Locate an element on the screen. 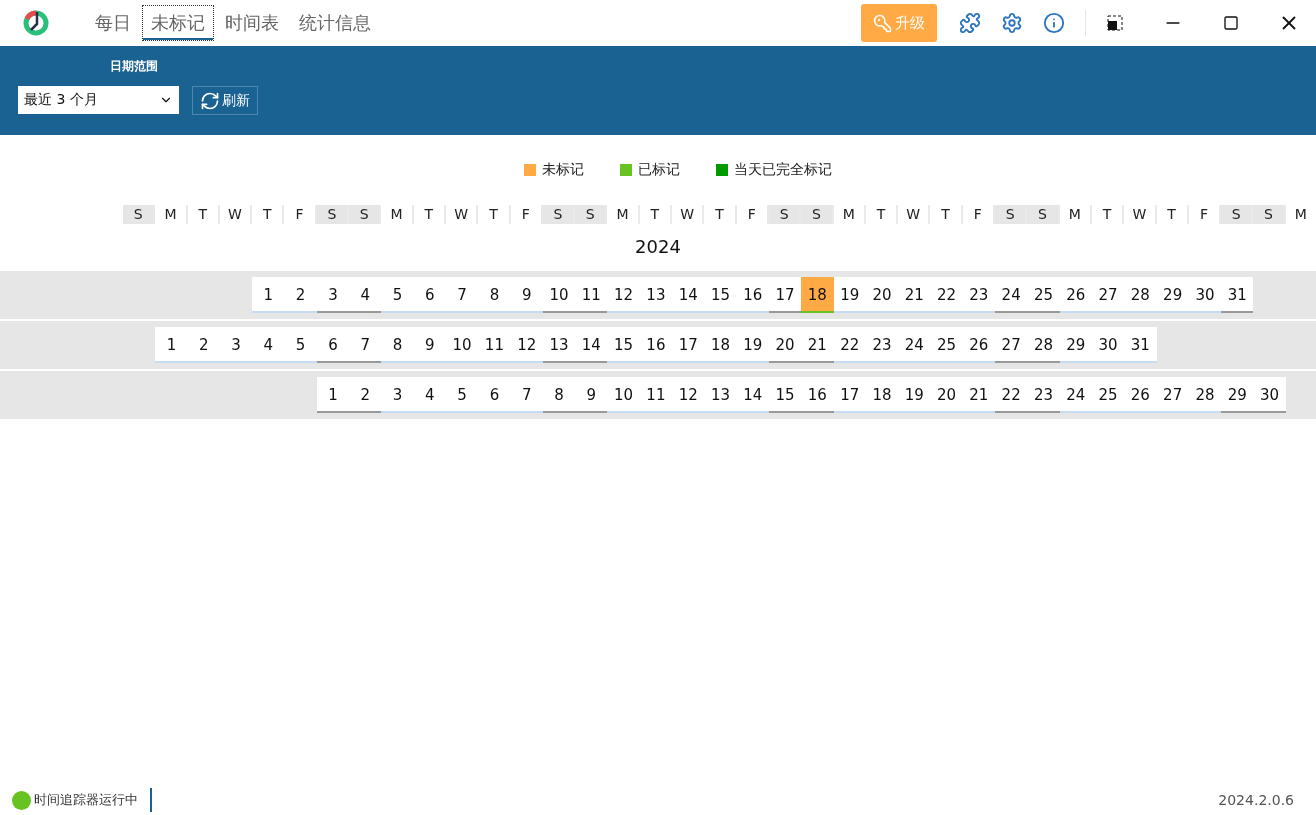  tab: 未标记 is located at coordinates (178, 23).